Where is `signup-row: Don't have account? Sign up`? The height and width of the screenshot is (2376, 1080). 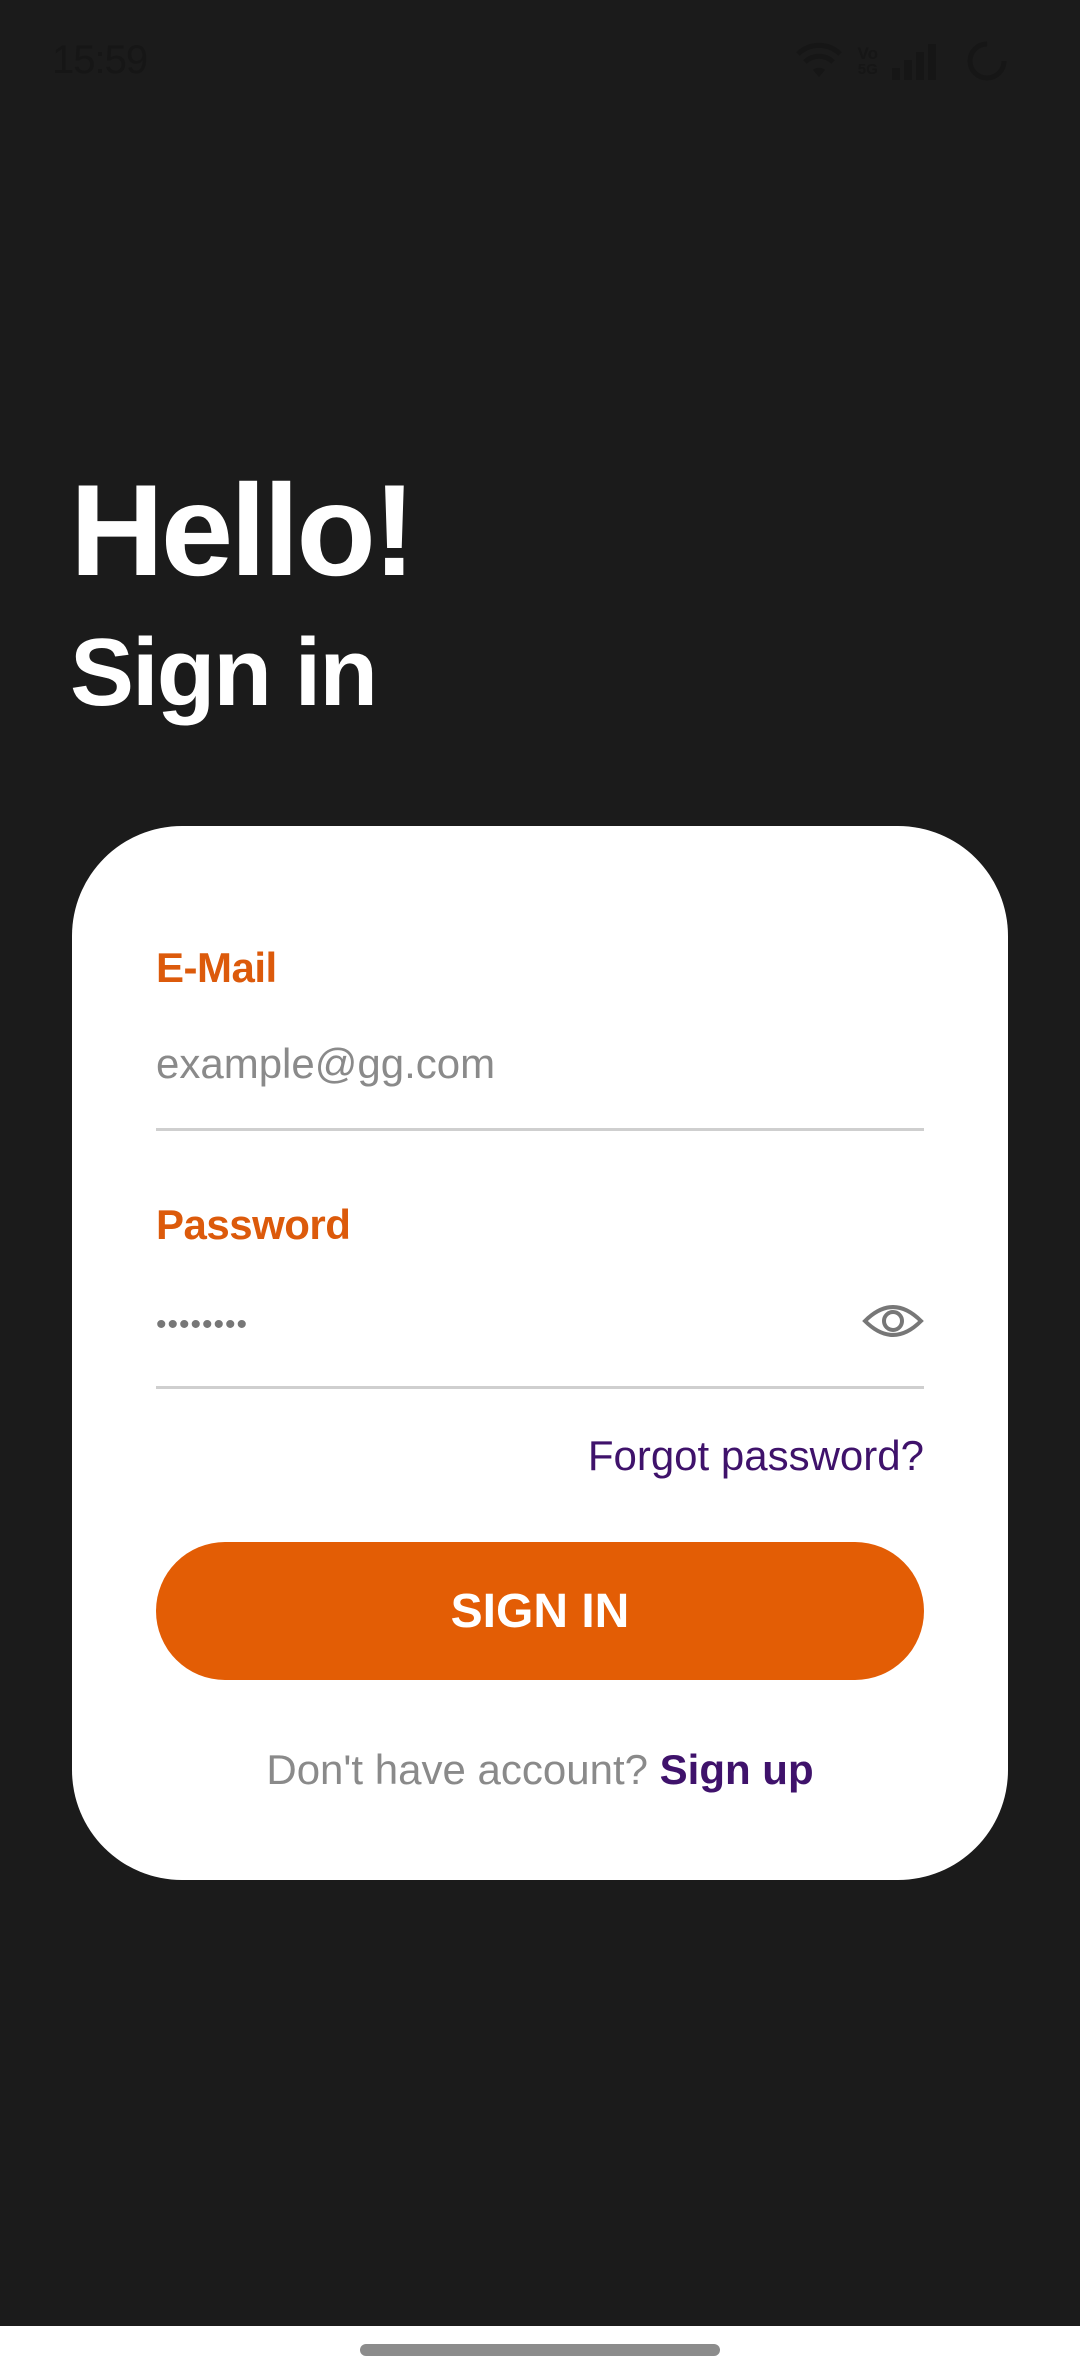 signup-row: Don't have account? Sign up is located at coordinates (540, 1770).